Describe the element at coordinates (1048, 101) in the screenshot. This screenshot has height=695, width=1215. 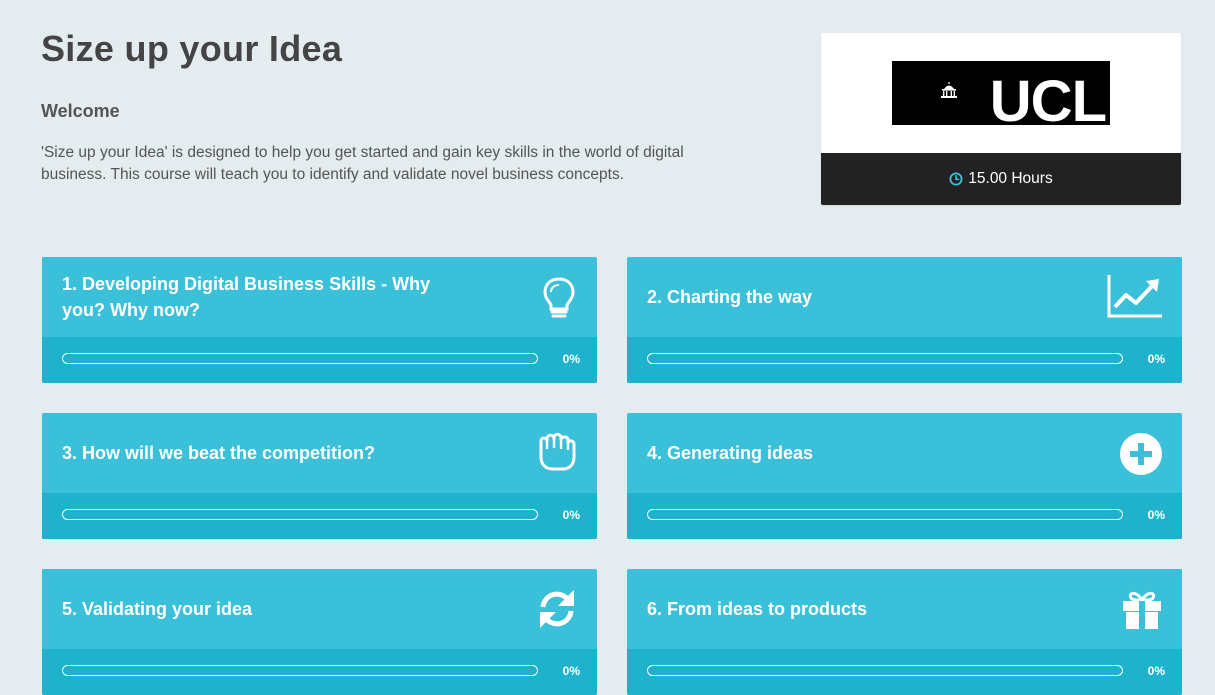
I see `logo-text: UCL` at that location.